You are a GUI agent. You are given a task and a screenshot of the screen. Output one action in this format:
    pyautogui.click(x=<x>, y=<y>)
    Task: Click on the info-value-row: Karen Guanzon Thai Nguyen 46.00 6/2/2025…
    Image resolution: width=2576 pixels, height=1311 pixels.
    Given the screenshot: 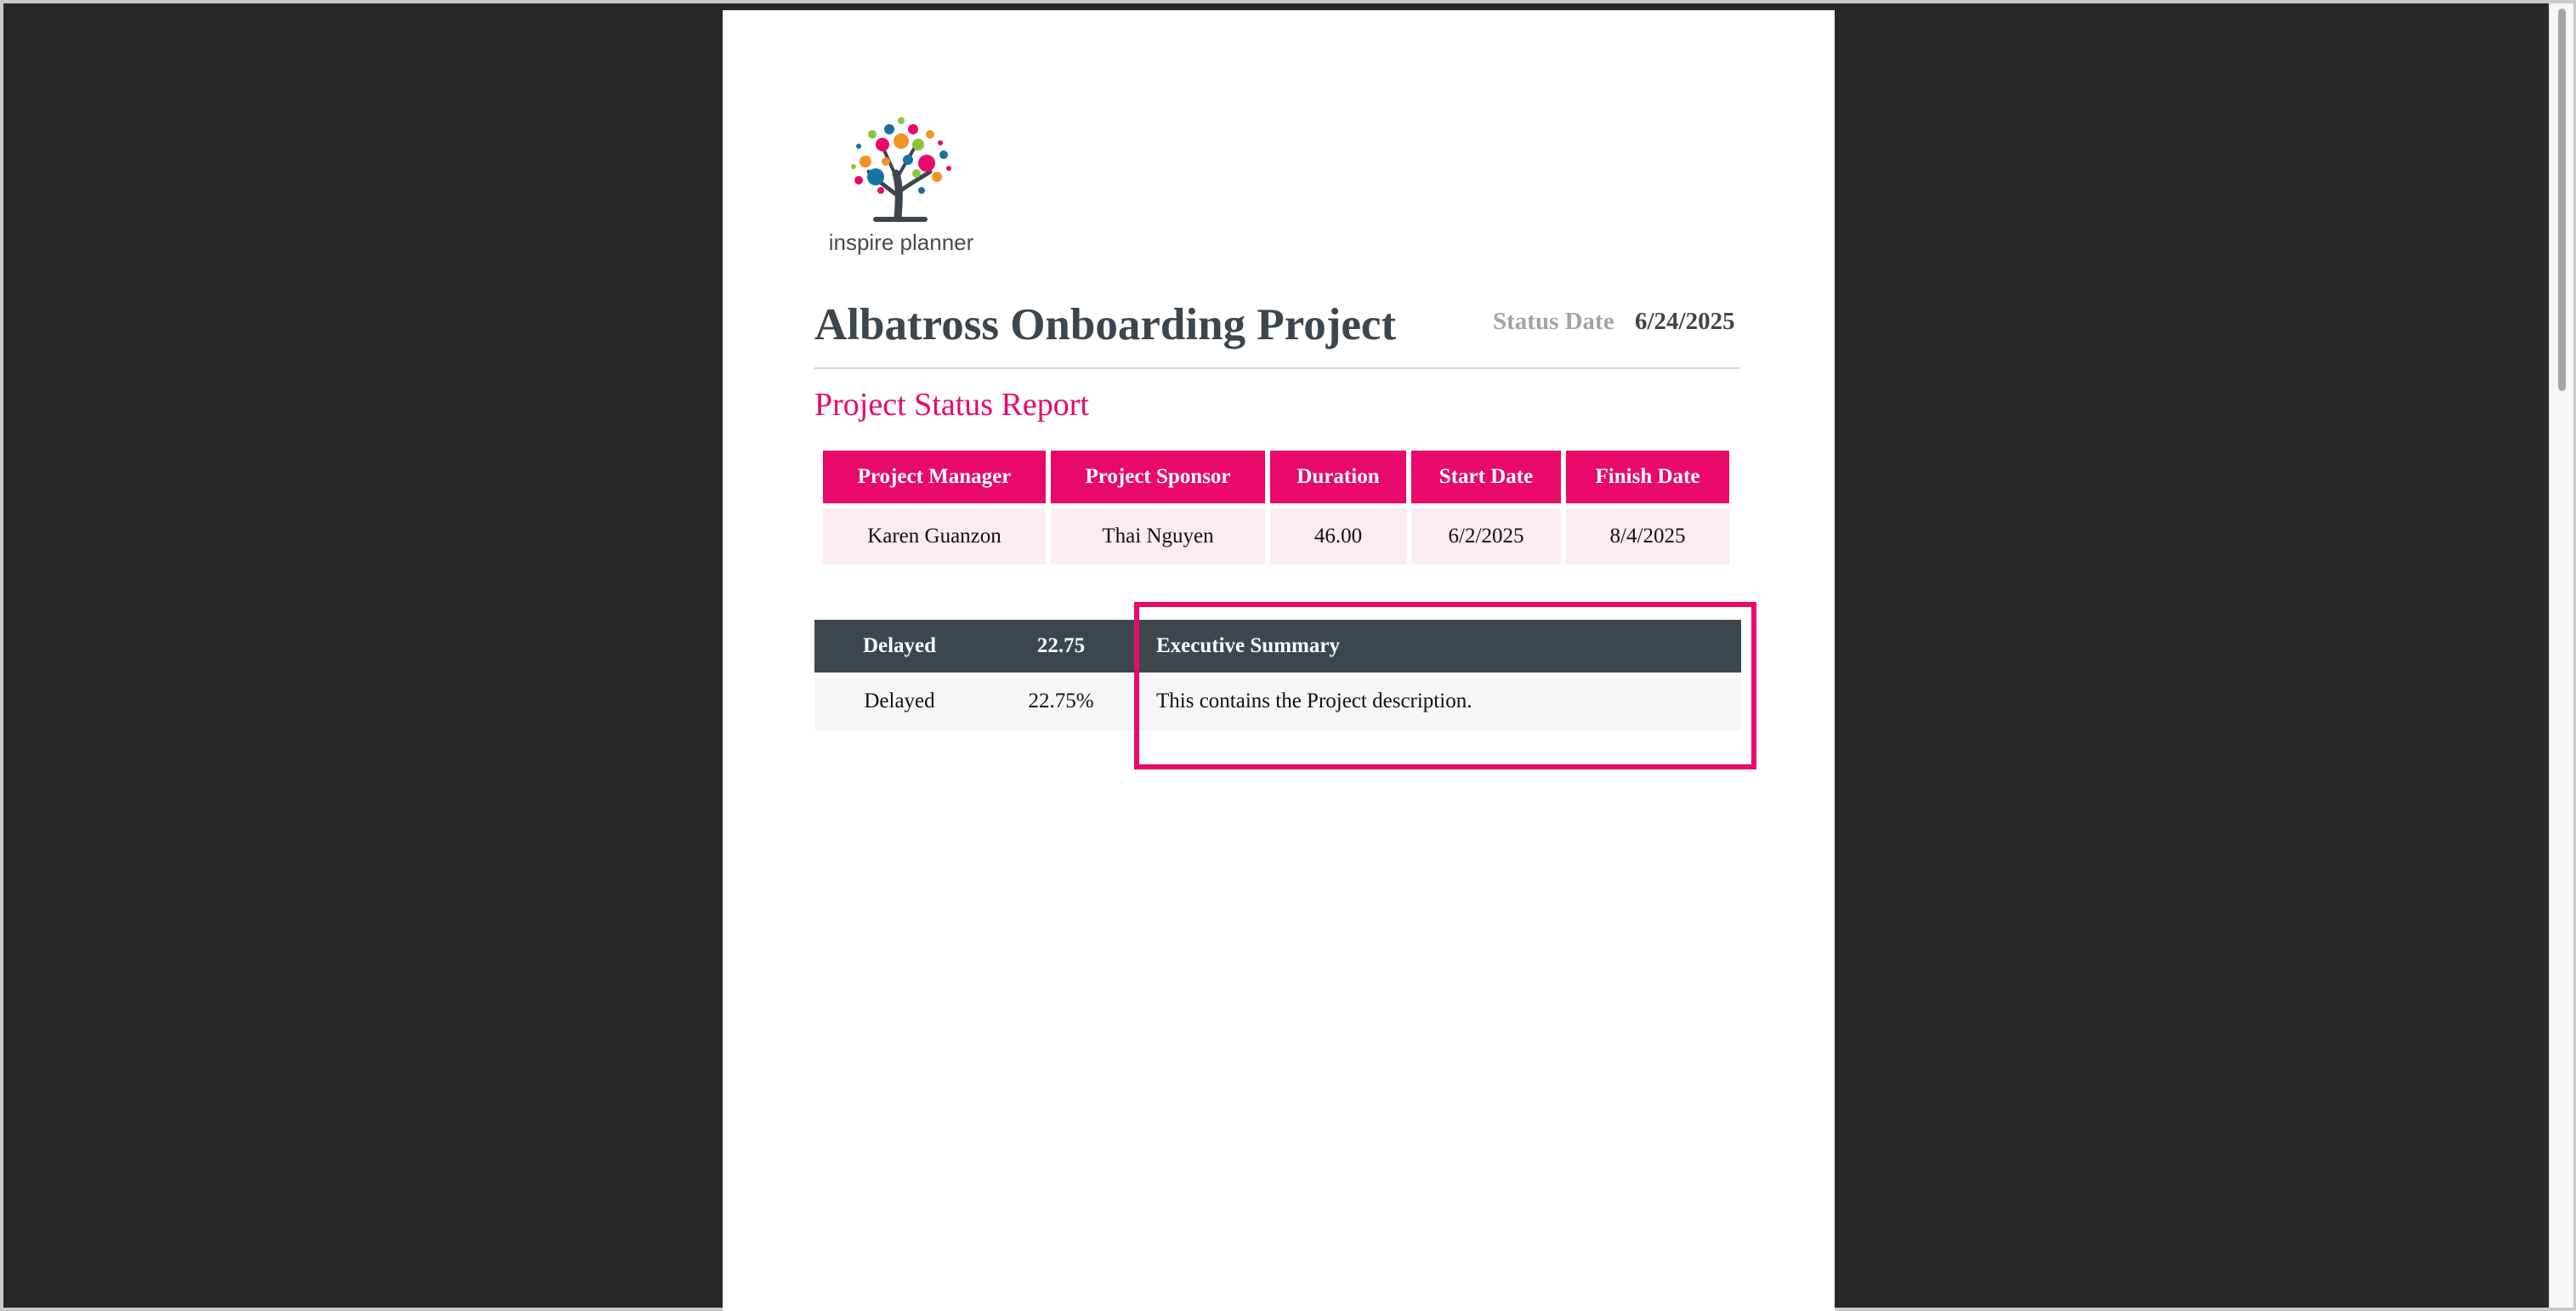 What is the action you would take?
    pyautogui.click(x=1276, y=534)
    